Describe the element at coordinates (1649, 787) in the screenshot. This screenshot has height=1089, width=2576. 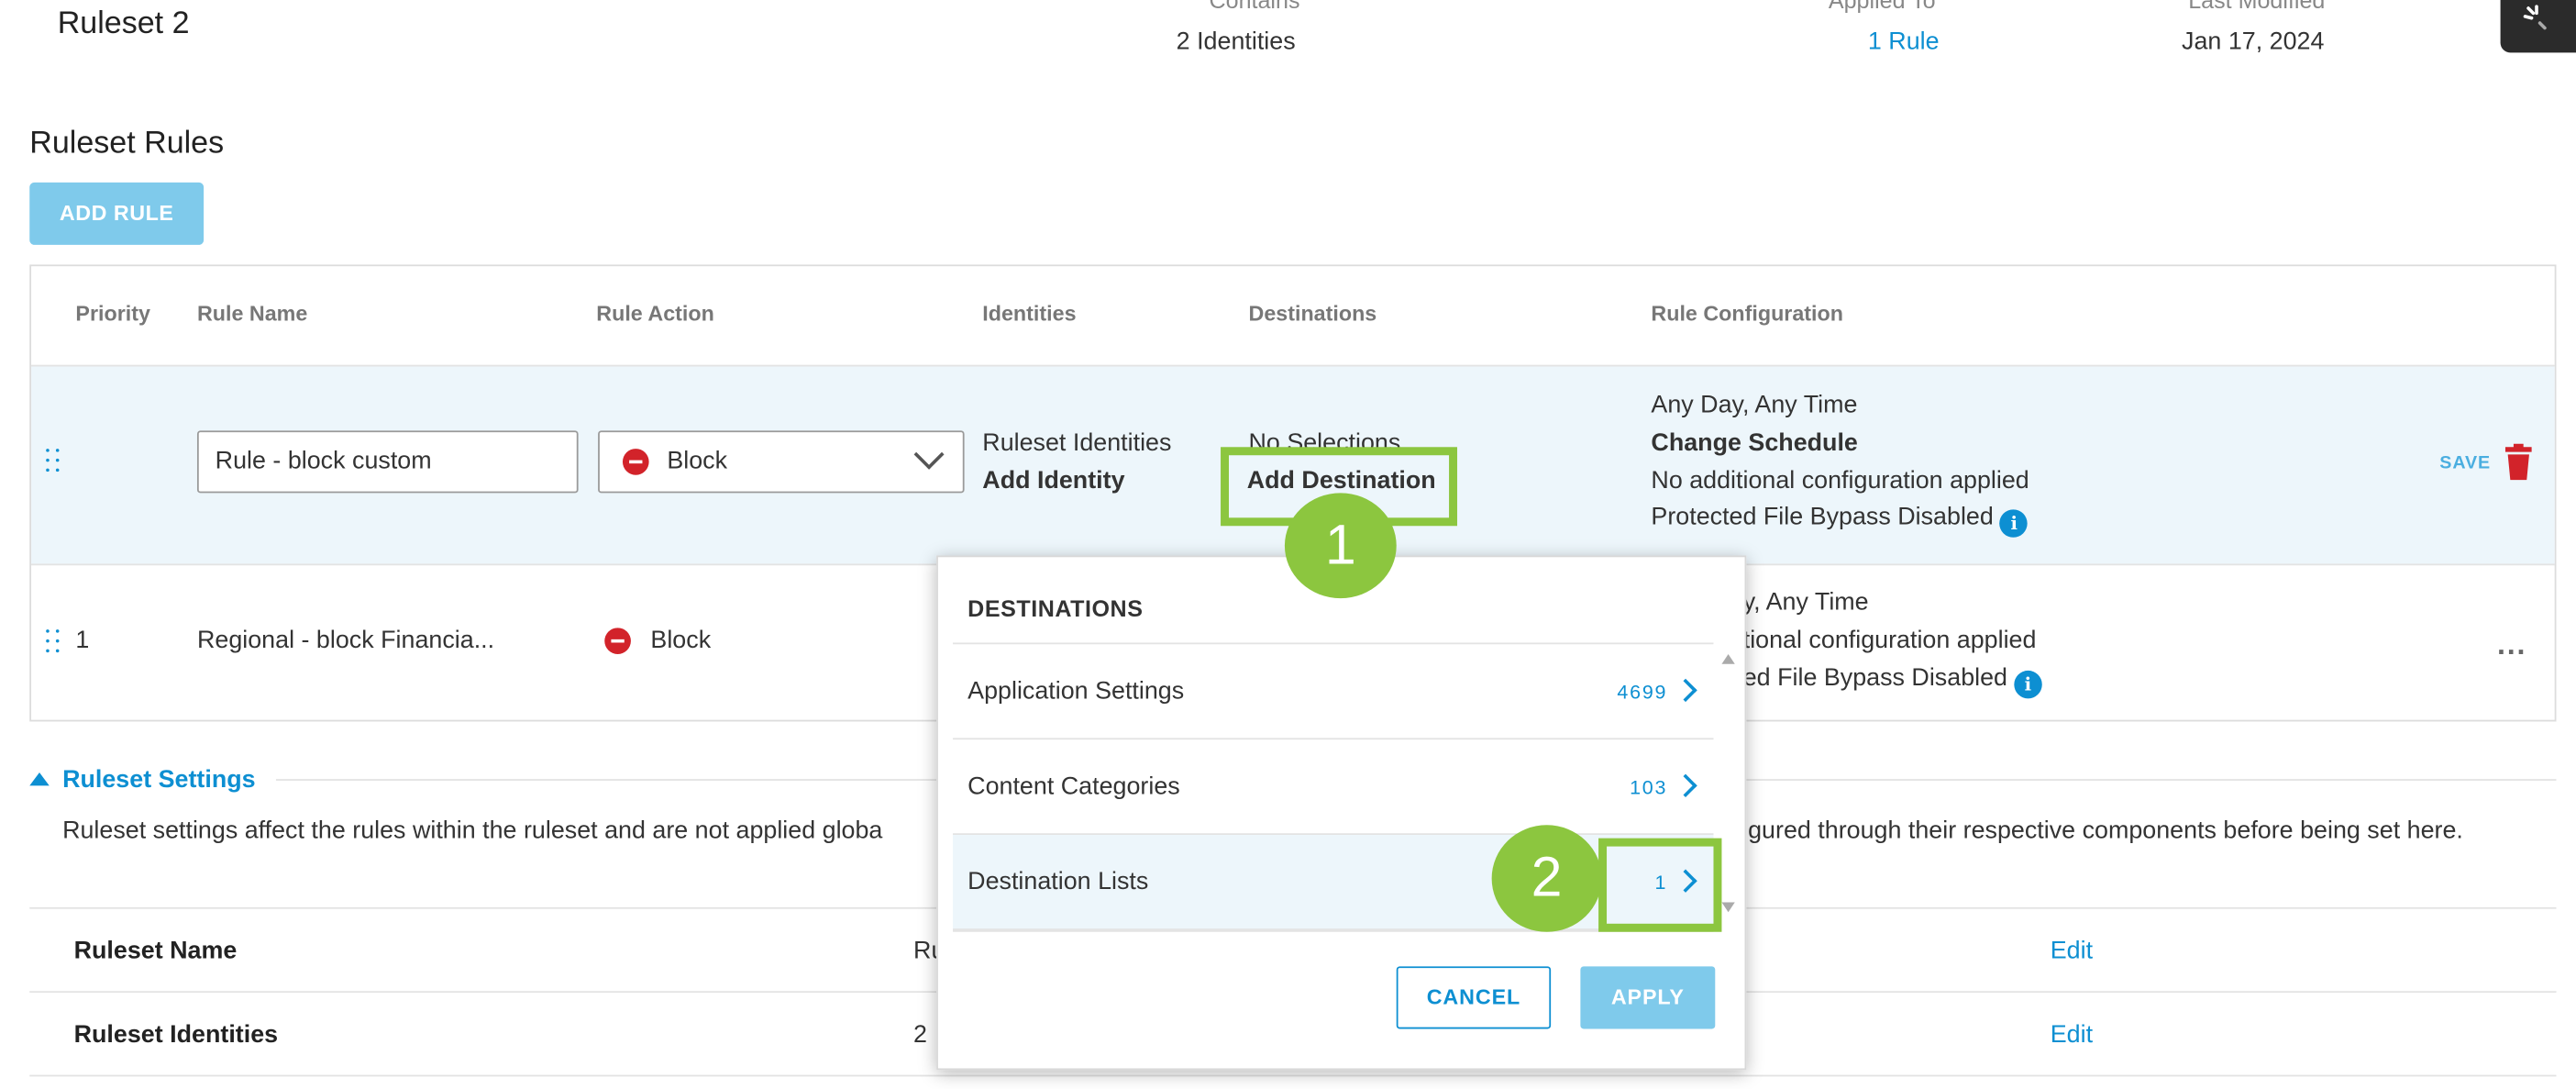
I see `option-count: 103` at that location.